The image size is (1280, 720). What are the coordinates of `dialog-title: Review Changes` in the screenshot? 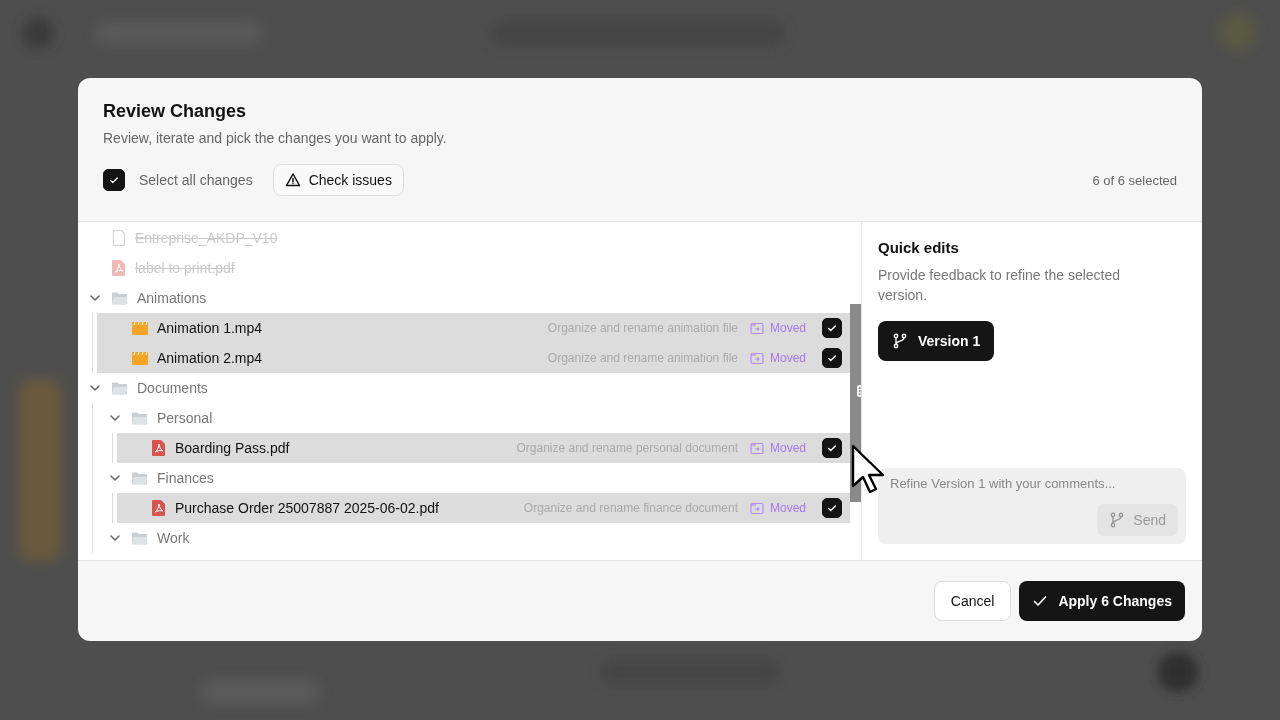 It's located at (175, 111).